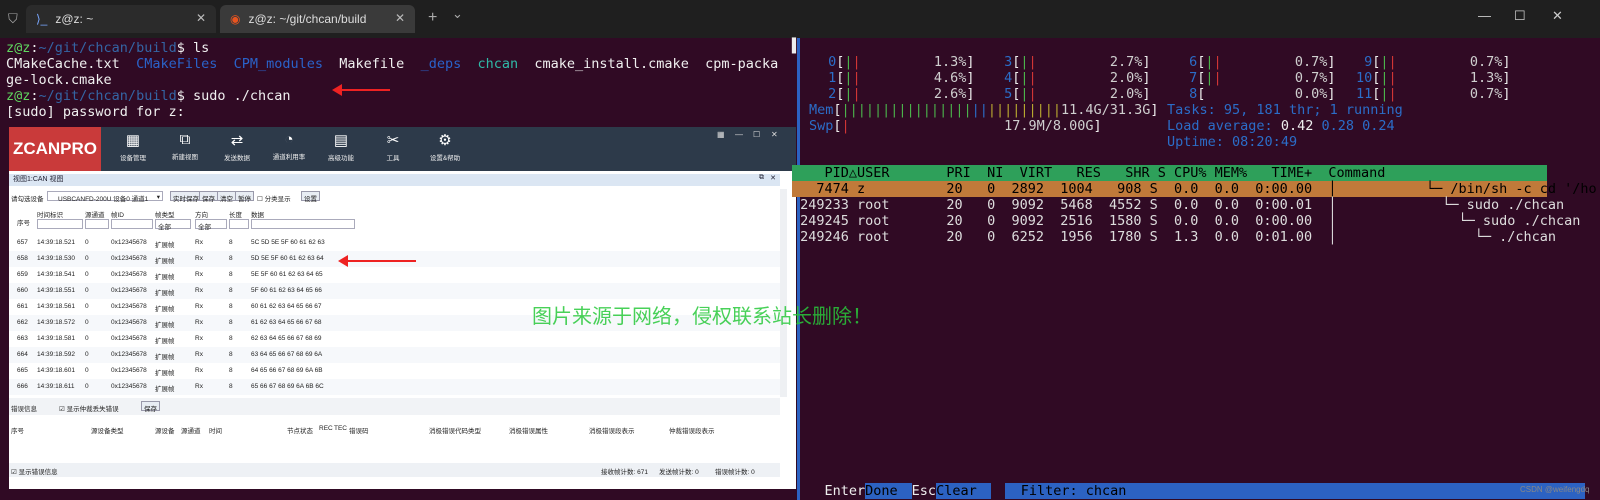 This screenshot has width=1600, height=500. I want to click on direction-filter-select: 全部, so click(211, 225).